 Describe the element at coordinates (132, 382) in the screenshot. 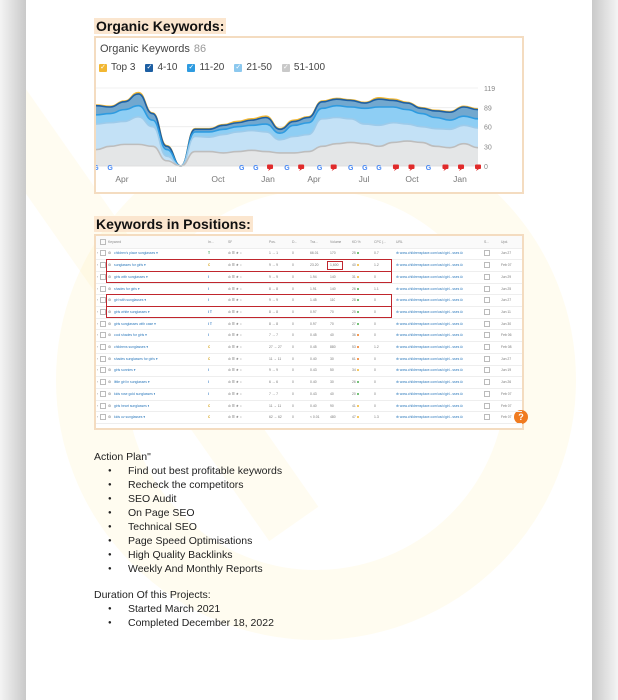

I see `keyword-link: little girl in sunglasses ▾` at that location.